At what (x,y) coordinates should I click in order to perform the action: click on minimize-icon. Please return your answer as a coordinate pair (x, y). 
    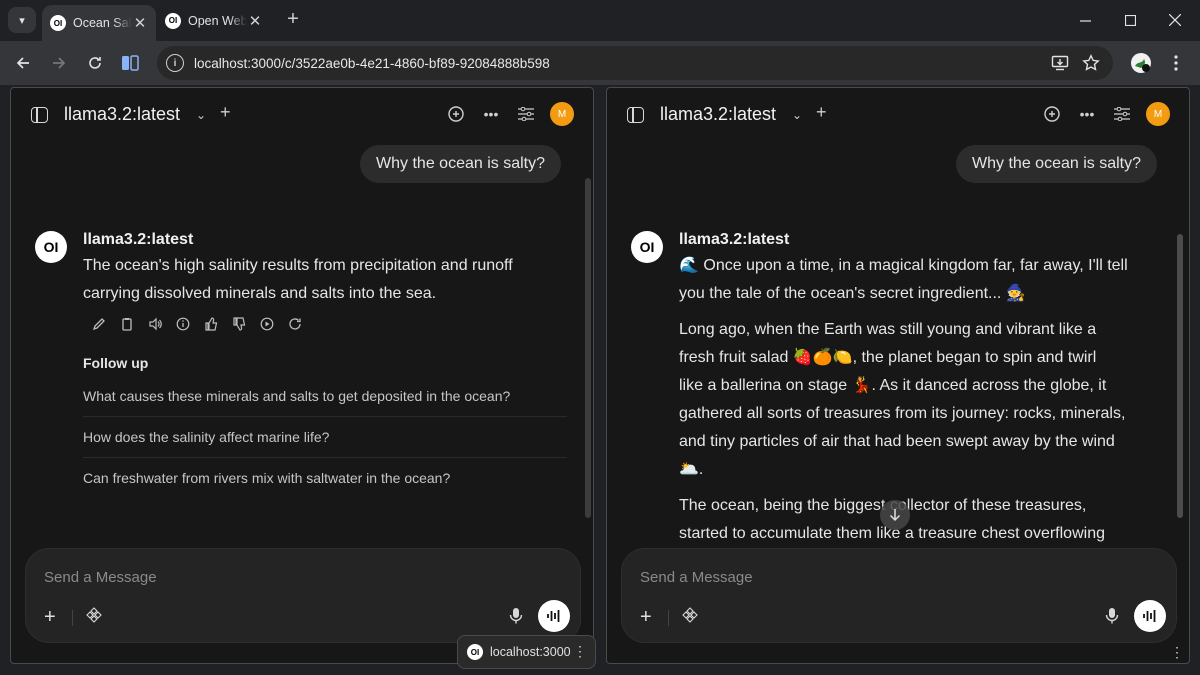
    Looking at the image, I should click on (1085, 20).